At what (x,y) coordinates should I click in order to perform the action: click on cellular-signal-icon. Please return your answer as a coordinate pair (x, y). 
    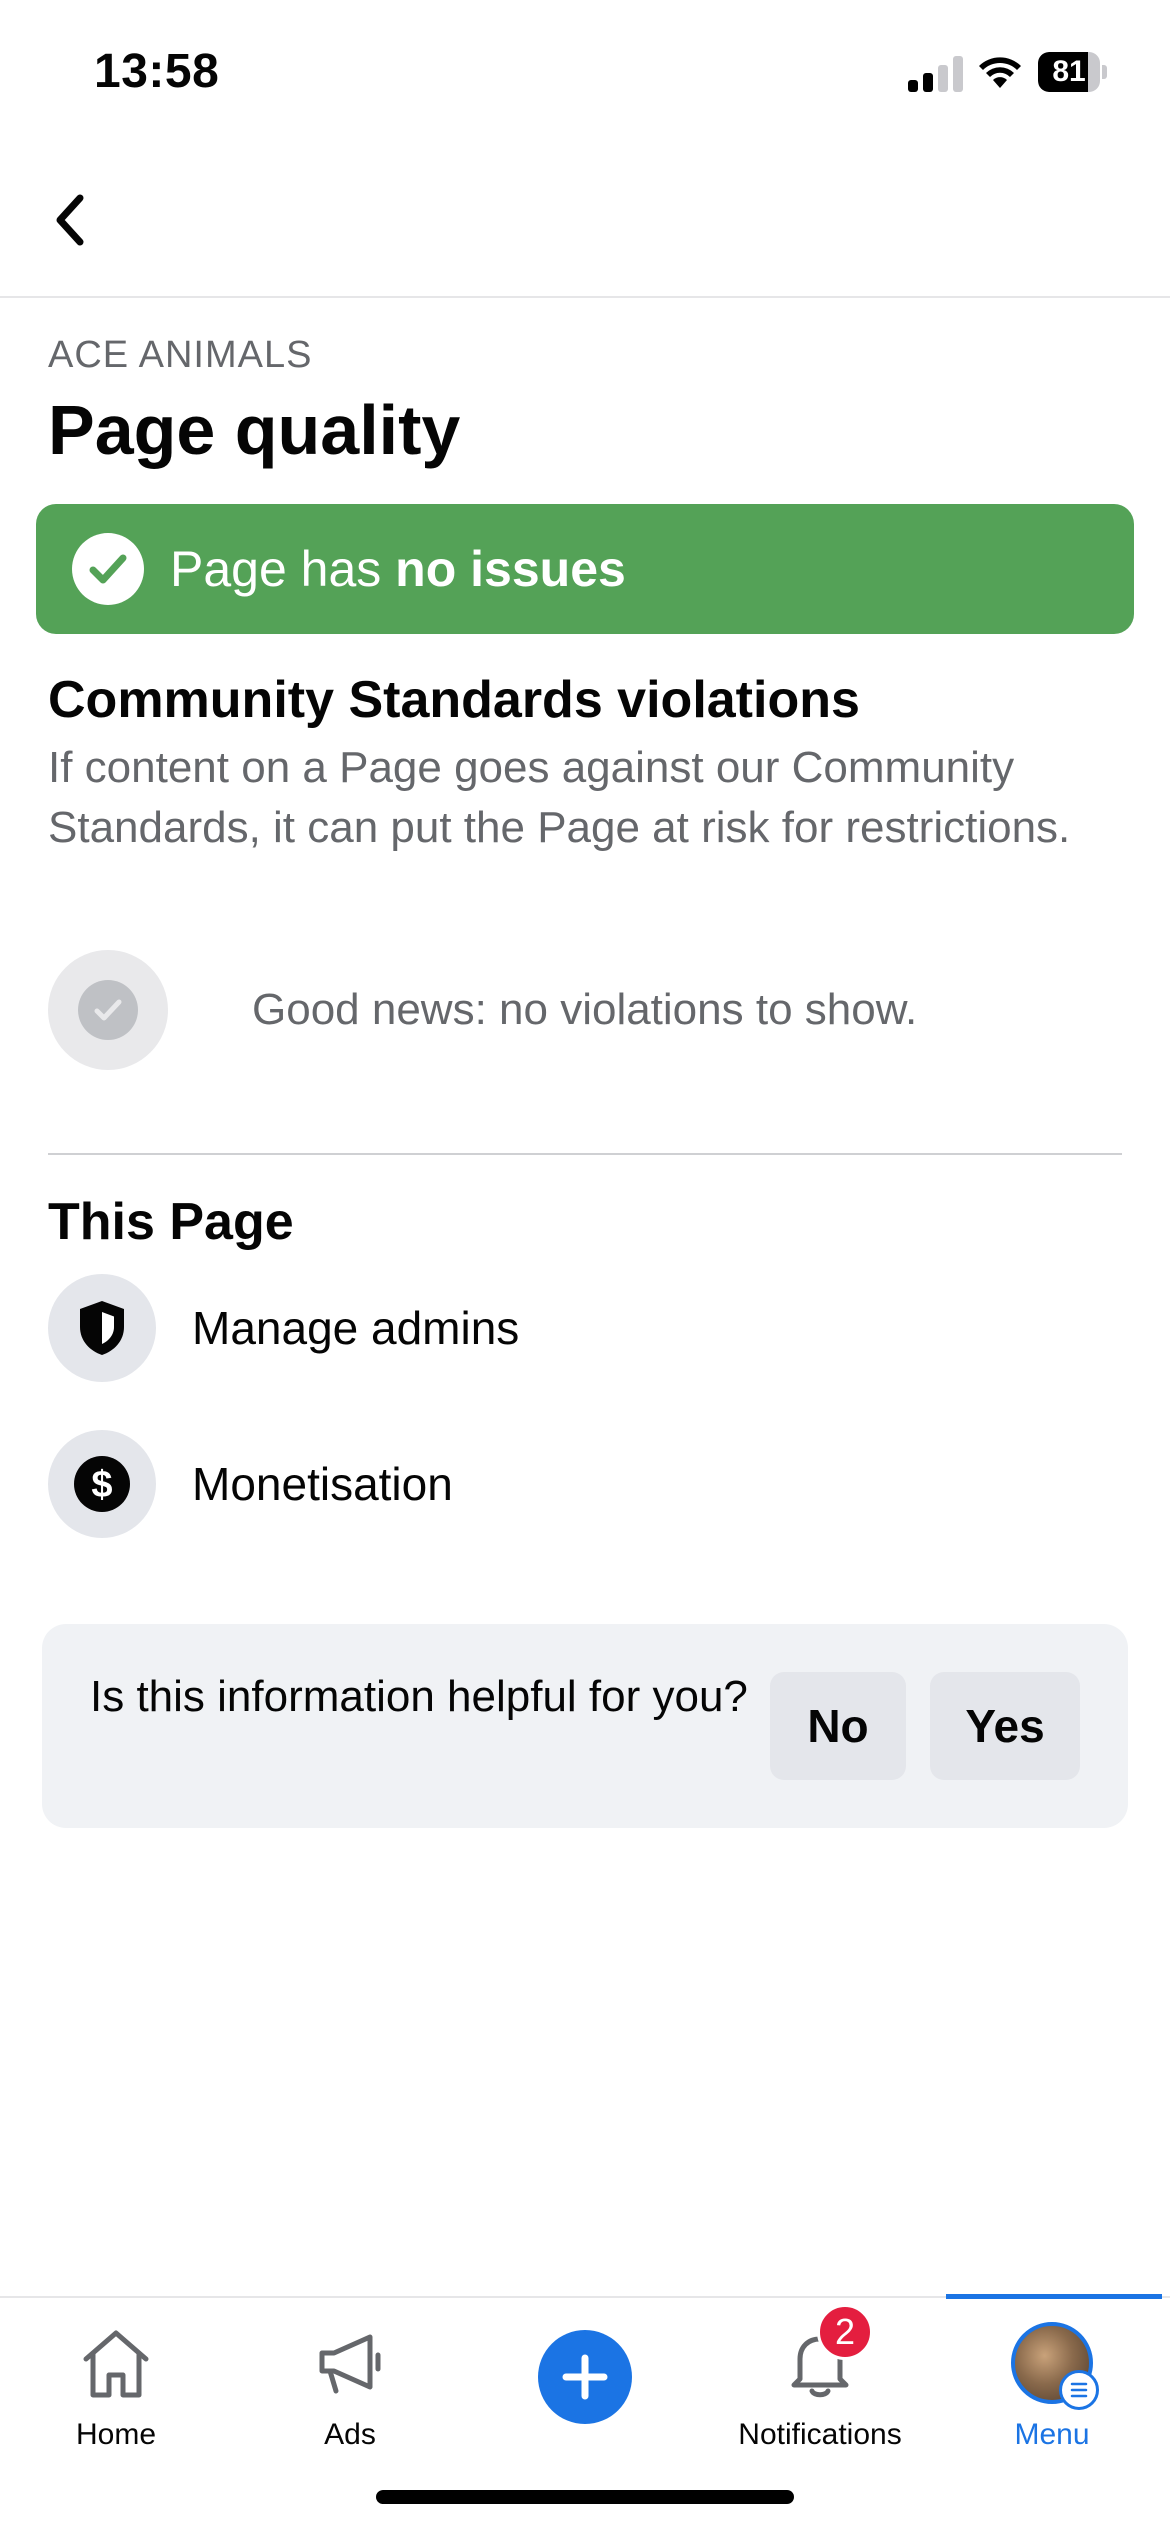
    Looking at the image, I should click on (935, 74).